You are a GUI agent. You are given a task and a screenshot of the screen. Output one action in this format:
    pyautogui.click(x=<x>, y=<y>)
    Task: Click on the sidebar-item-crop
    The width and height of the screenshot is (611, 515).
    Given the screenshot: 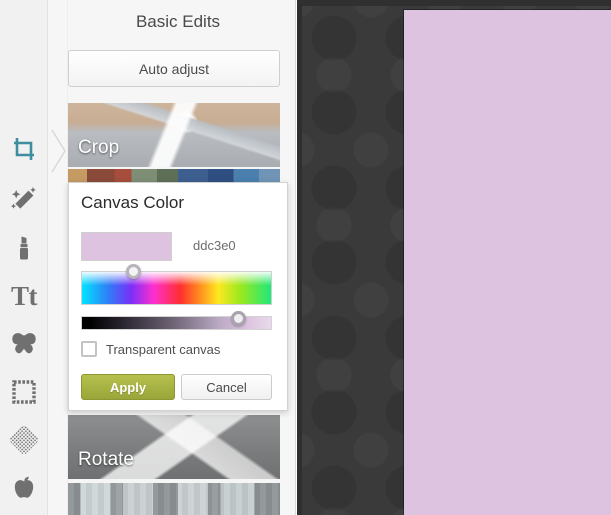 What is the action you would take?
    pyautogui.click(x=24, y=150)
    